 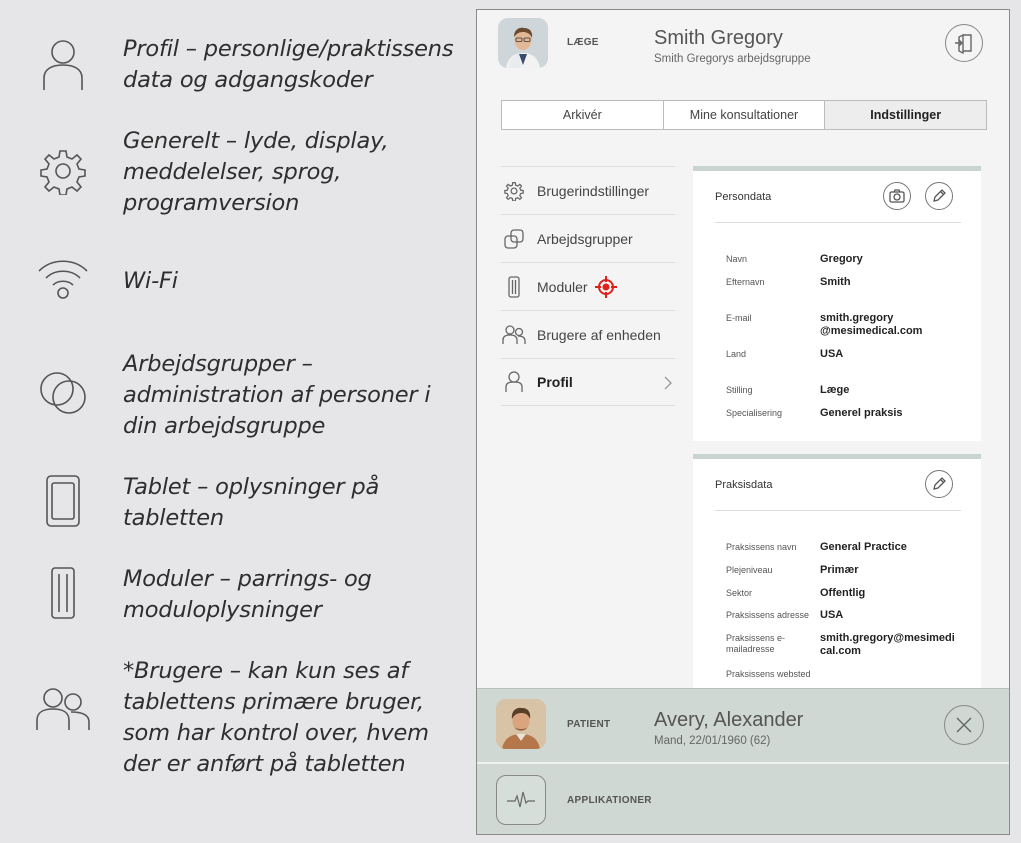 I want to click on tab-archive: Arkivér, so click(x=583, y=115).